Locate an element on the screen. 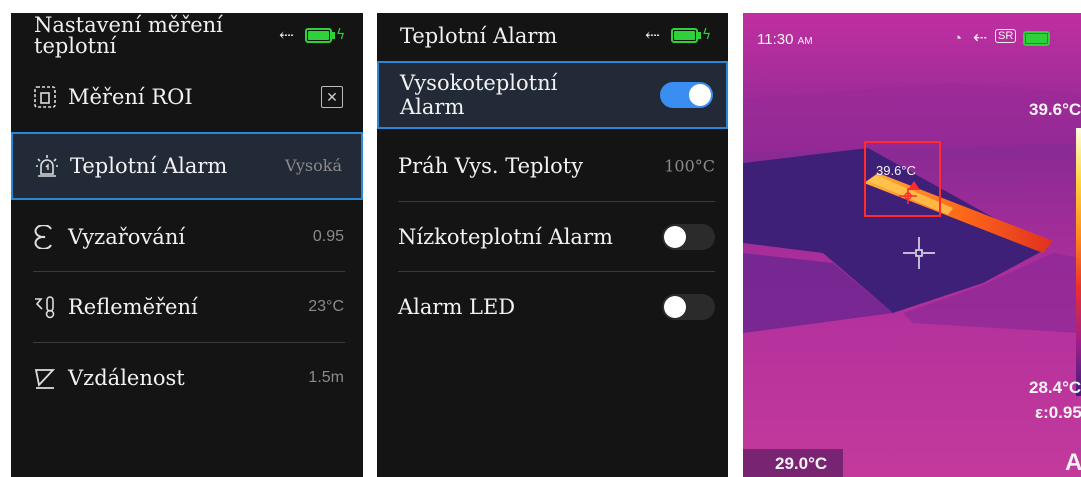 The width and height of the screenshot is (1081, 477). menu-item-label: Reflemĕření is located at coordinates (133, 307).